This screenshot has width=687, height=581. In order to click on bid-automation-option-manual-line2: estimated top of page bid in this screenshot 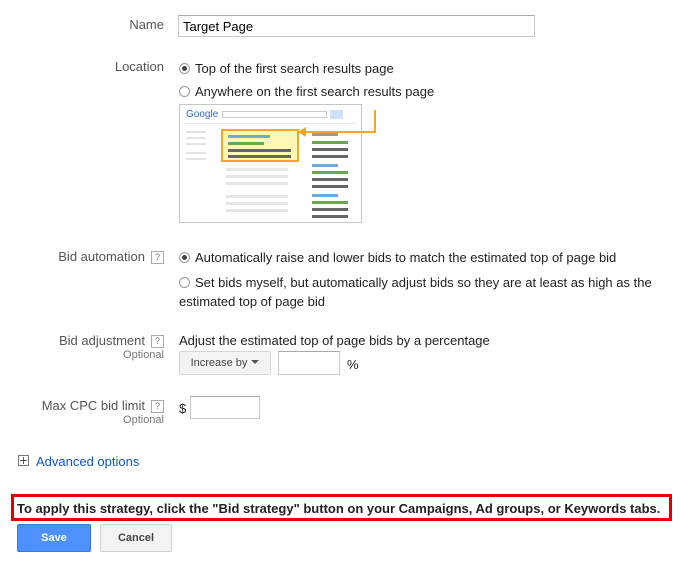, I will do `click(252, 301)`.